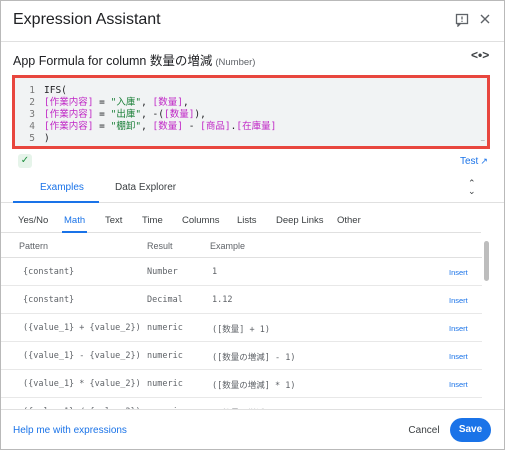  I want to click on code-line: ), so click(160, 139).